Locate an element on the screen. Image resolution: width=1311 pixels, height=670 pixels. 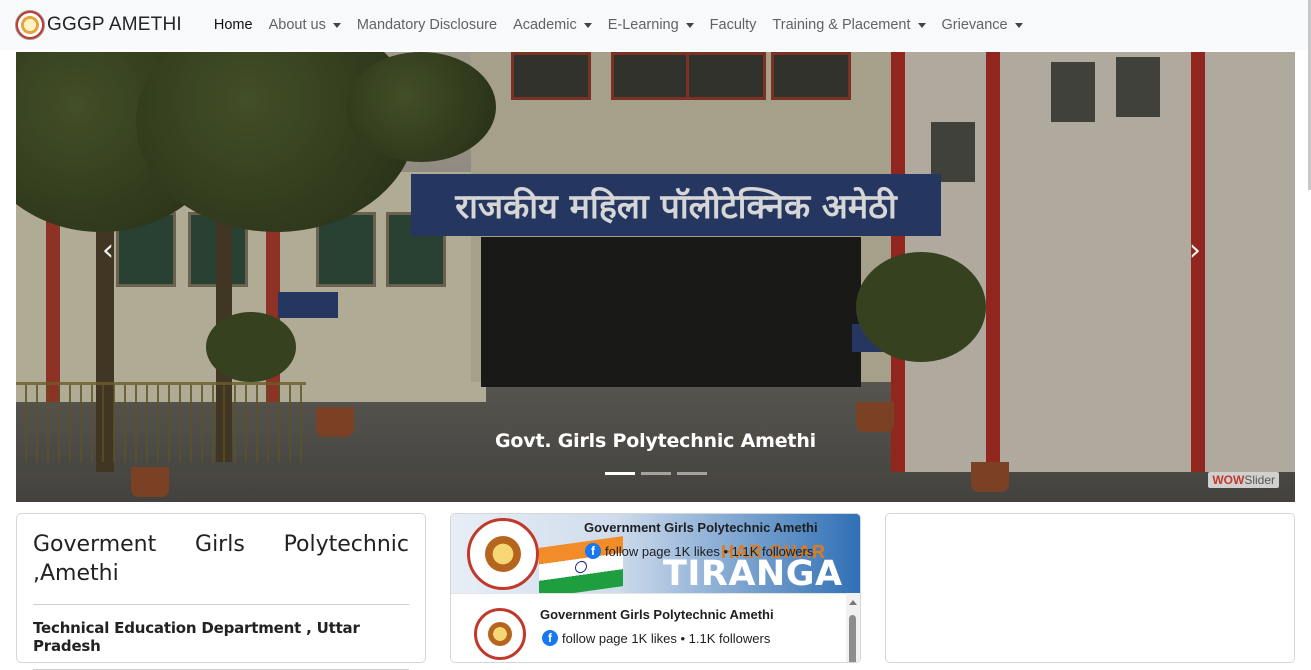
nav-item-grievance: Grievance is located at coordinates (982, 25).